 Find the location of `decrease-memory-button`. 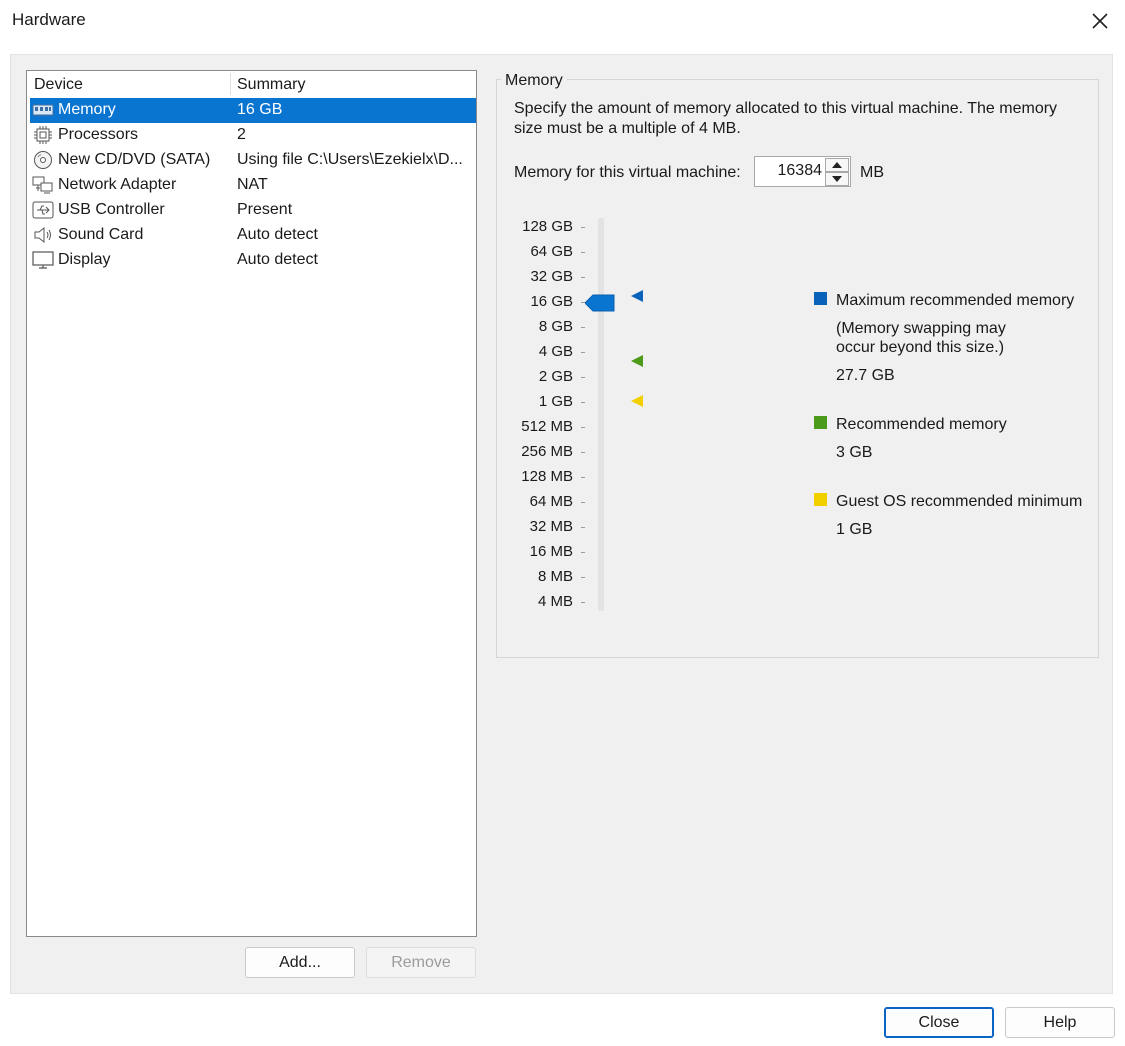

decrease-memory-button is located at coordinates (837, 179).